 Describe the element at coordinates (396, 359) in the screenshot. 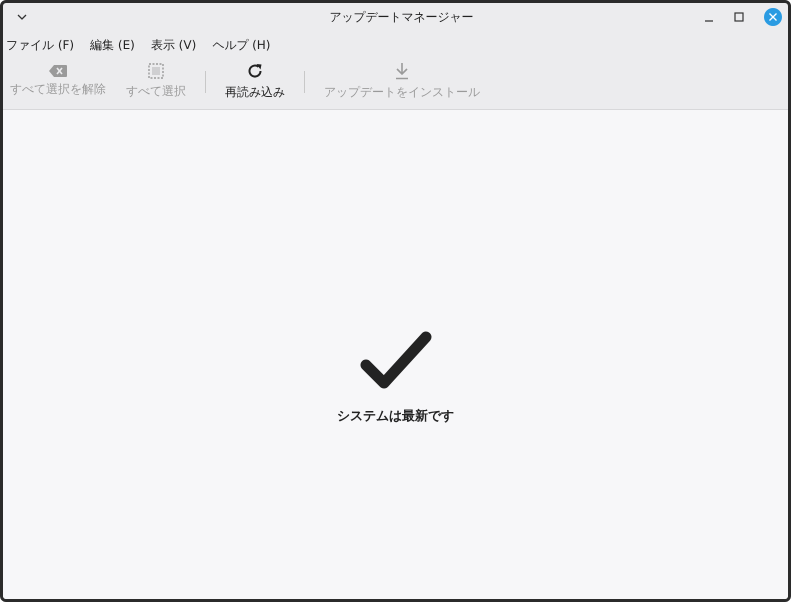

I see `checkmark-icon` at that location.